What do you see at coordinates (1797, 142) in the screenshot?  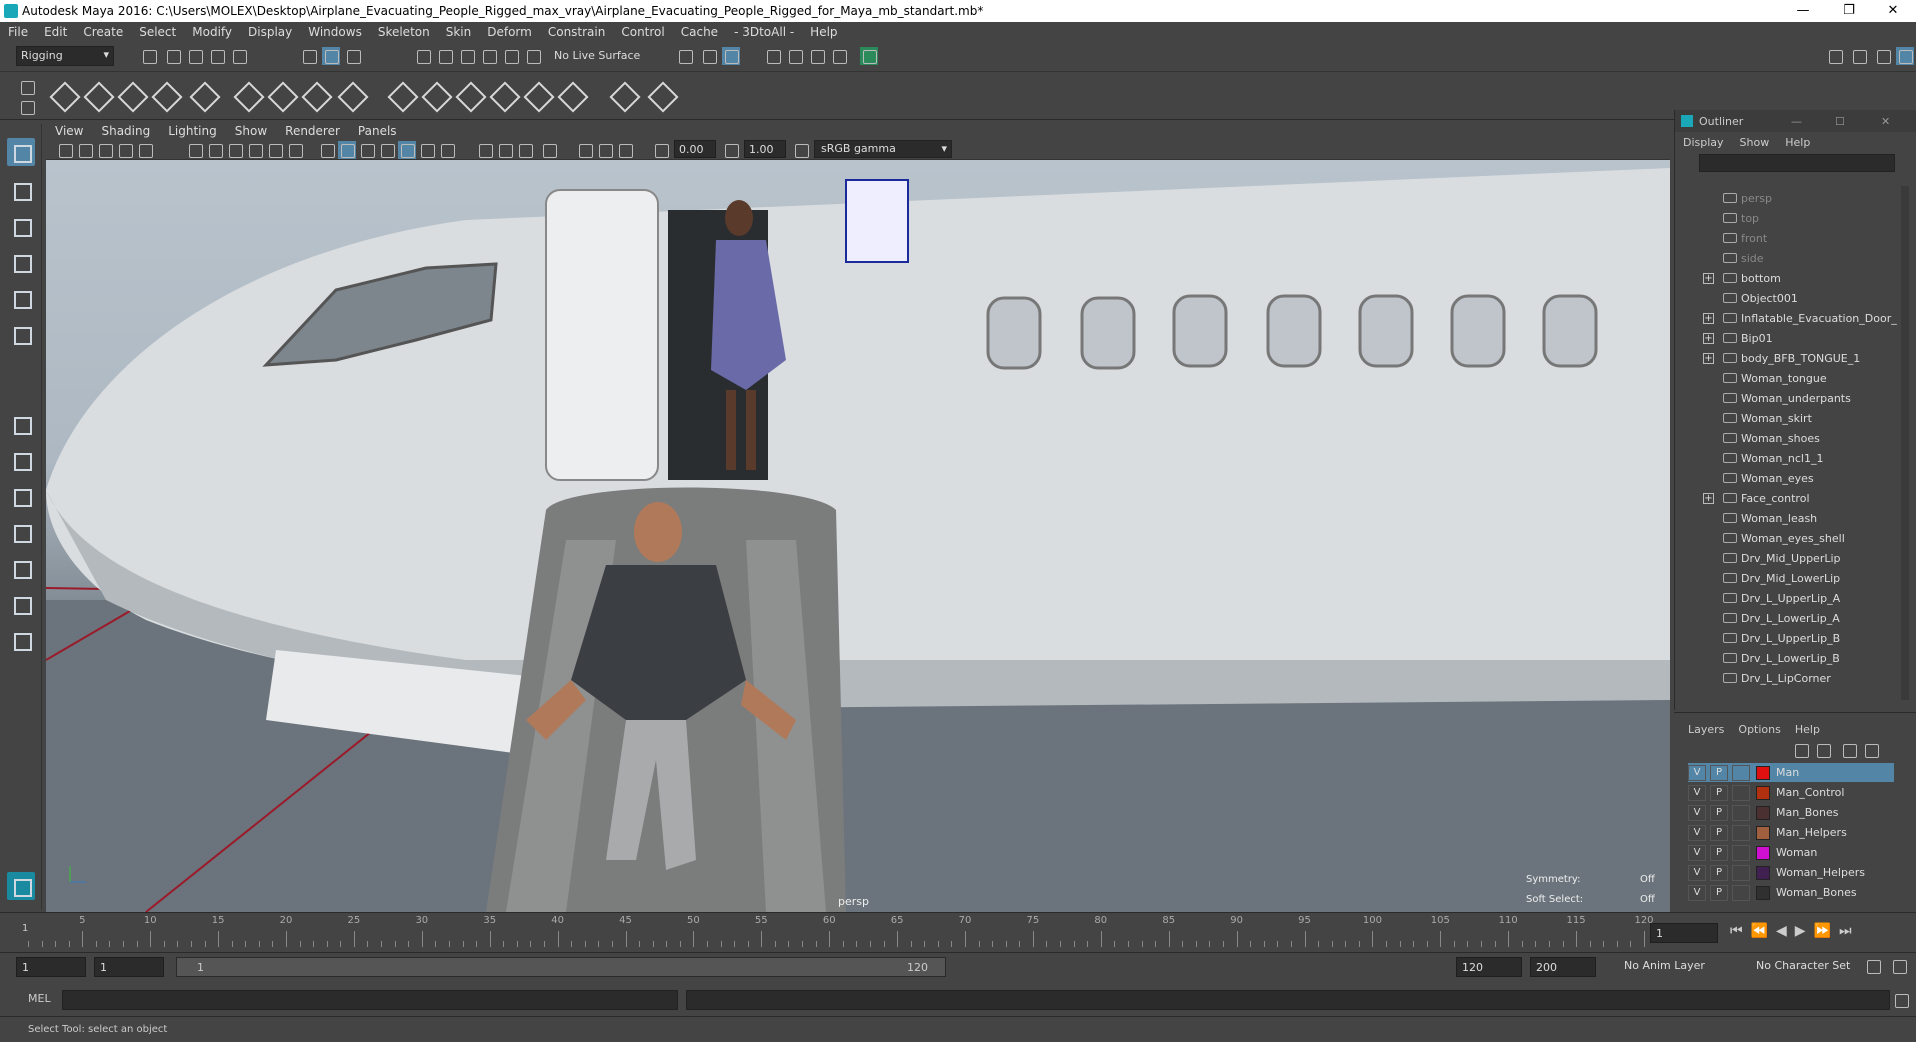 I see `outliner-menu-help: Help` at bounding box center [1797, 142].